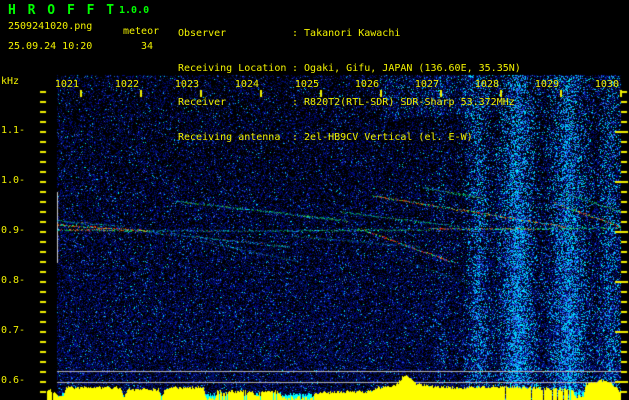  Describe the element at coordinates (366, 84) in the screenshot. I see `time-tick-label: 1026` at that location.